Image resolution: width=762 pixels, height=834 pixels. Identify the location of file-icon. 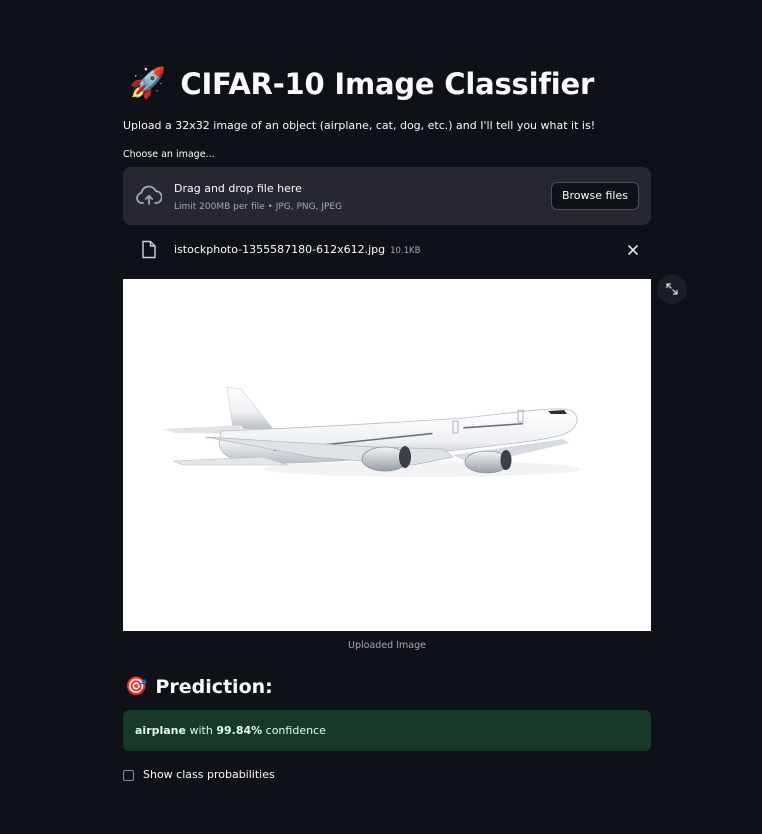
(149, 249).